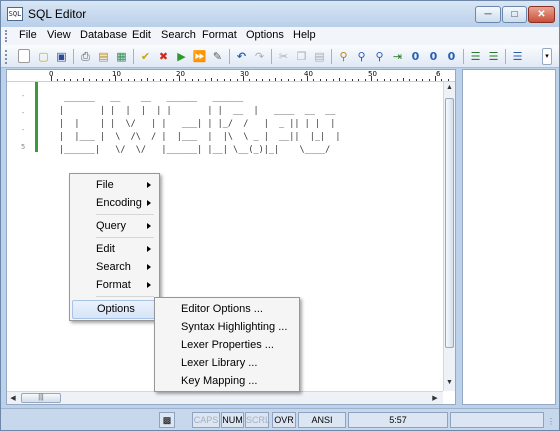 Image resolution: width=560 pixels, height=431 pixels. I want to click on clear-icon: ✎, so click(217, 56).